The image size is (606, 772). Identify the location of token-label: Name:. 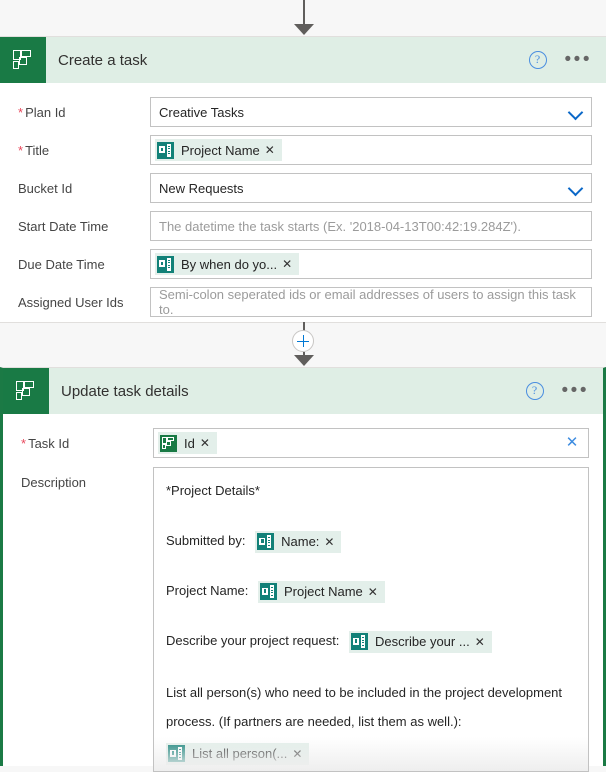
(300, 541).